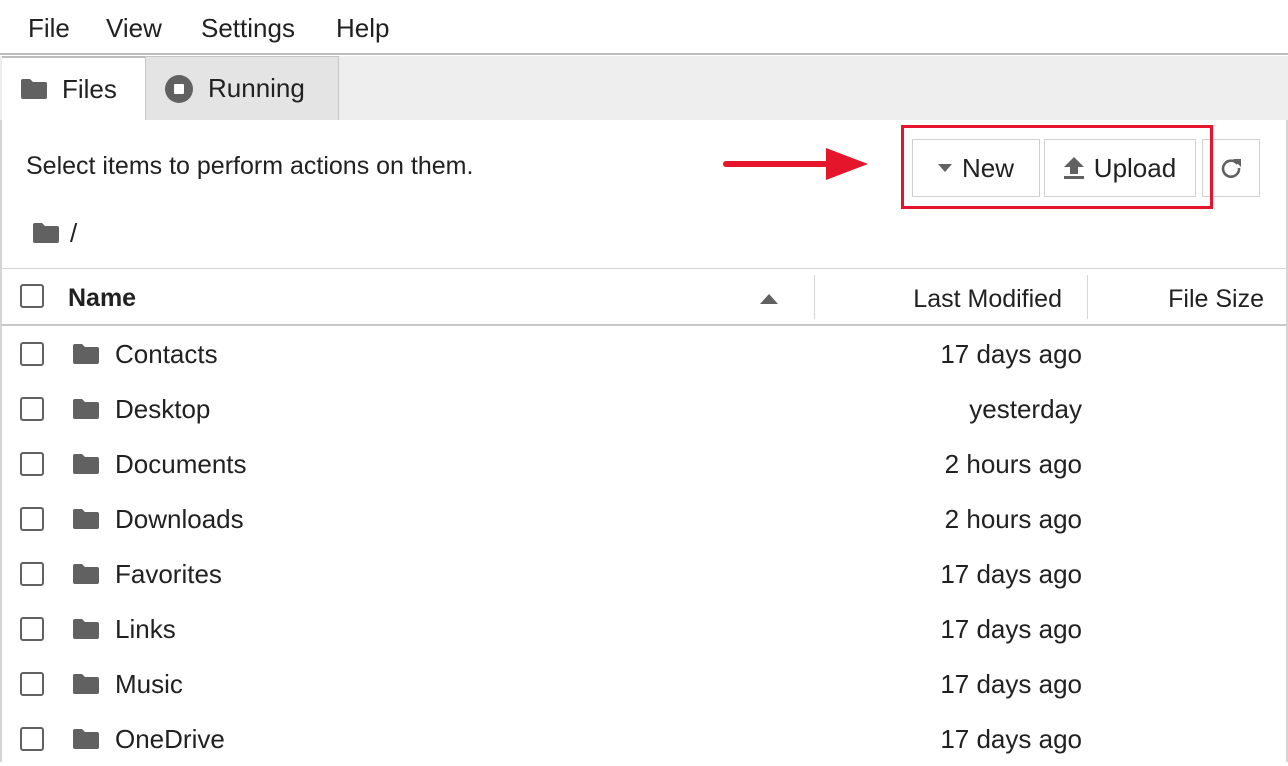 The height and width of the screenshot is (766, 1288). What do you see at coordinates (1231, 168) in the screenshot?
I see `refresh-icon` at bounding box center [1231, 168].